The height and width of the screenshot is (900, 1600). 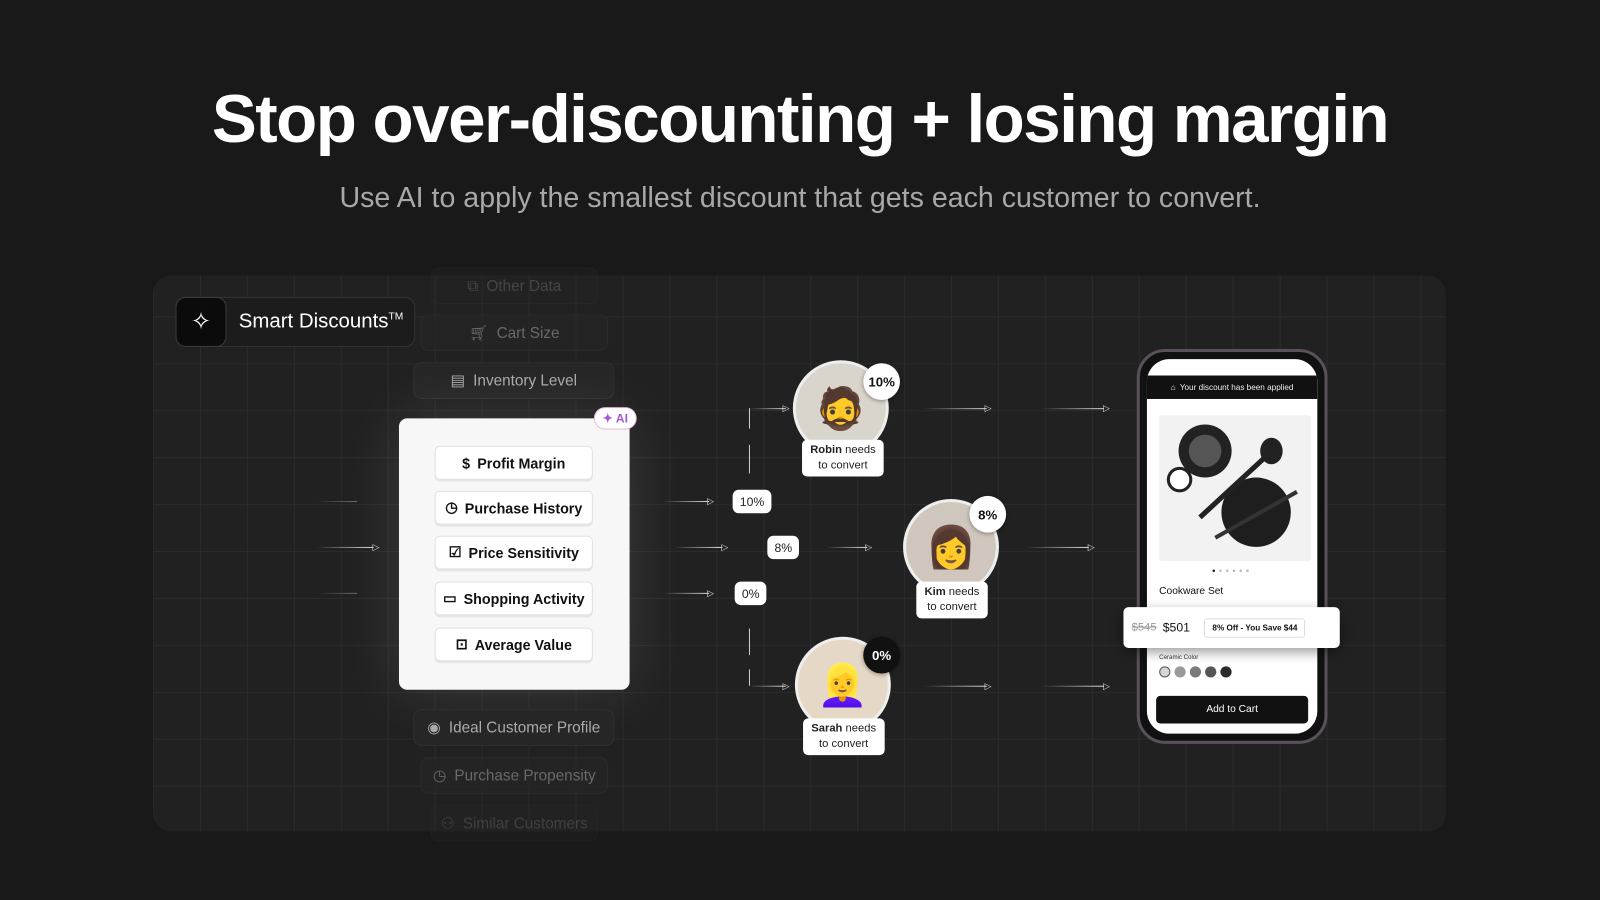 I want to click on discount-badge-kim: 8%, so click(x=988, y=514).